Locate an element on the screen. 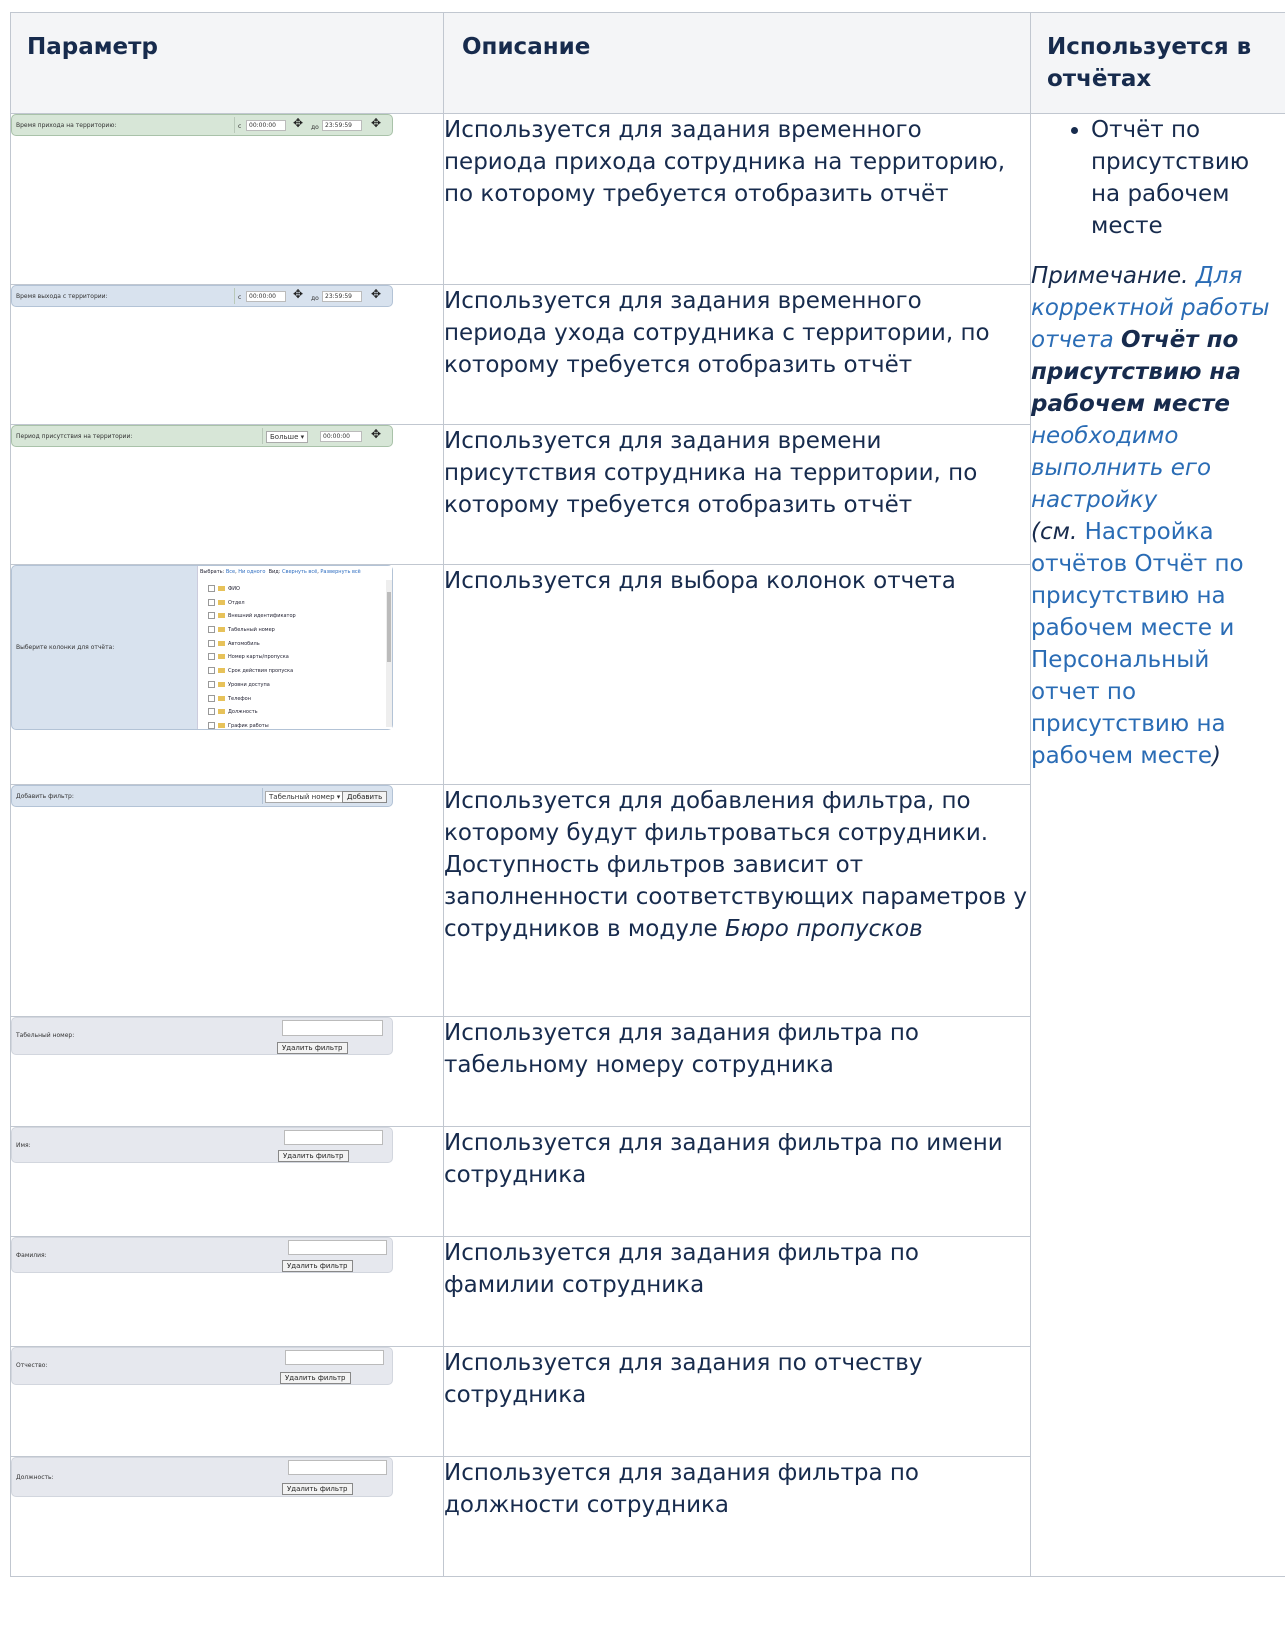 The image size is (1285, 1632). filter-patronymic-widget: Отчество: Удалить фильтр is located at coordinates (202, 1366).